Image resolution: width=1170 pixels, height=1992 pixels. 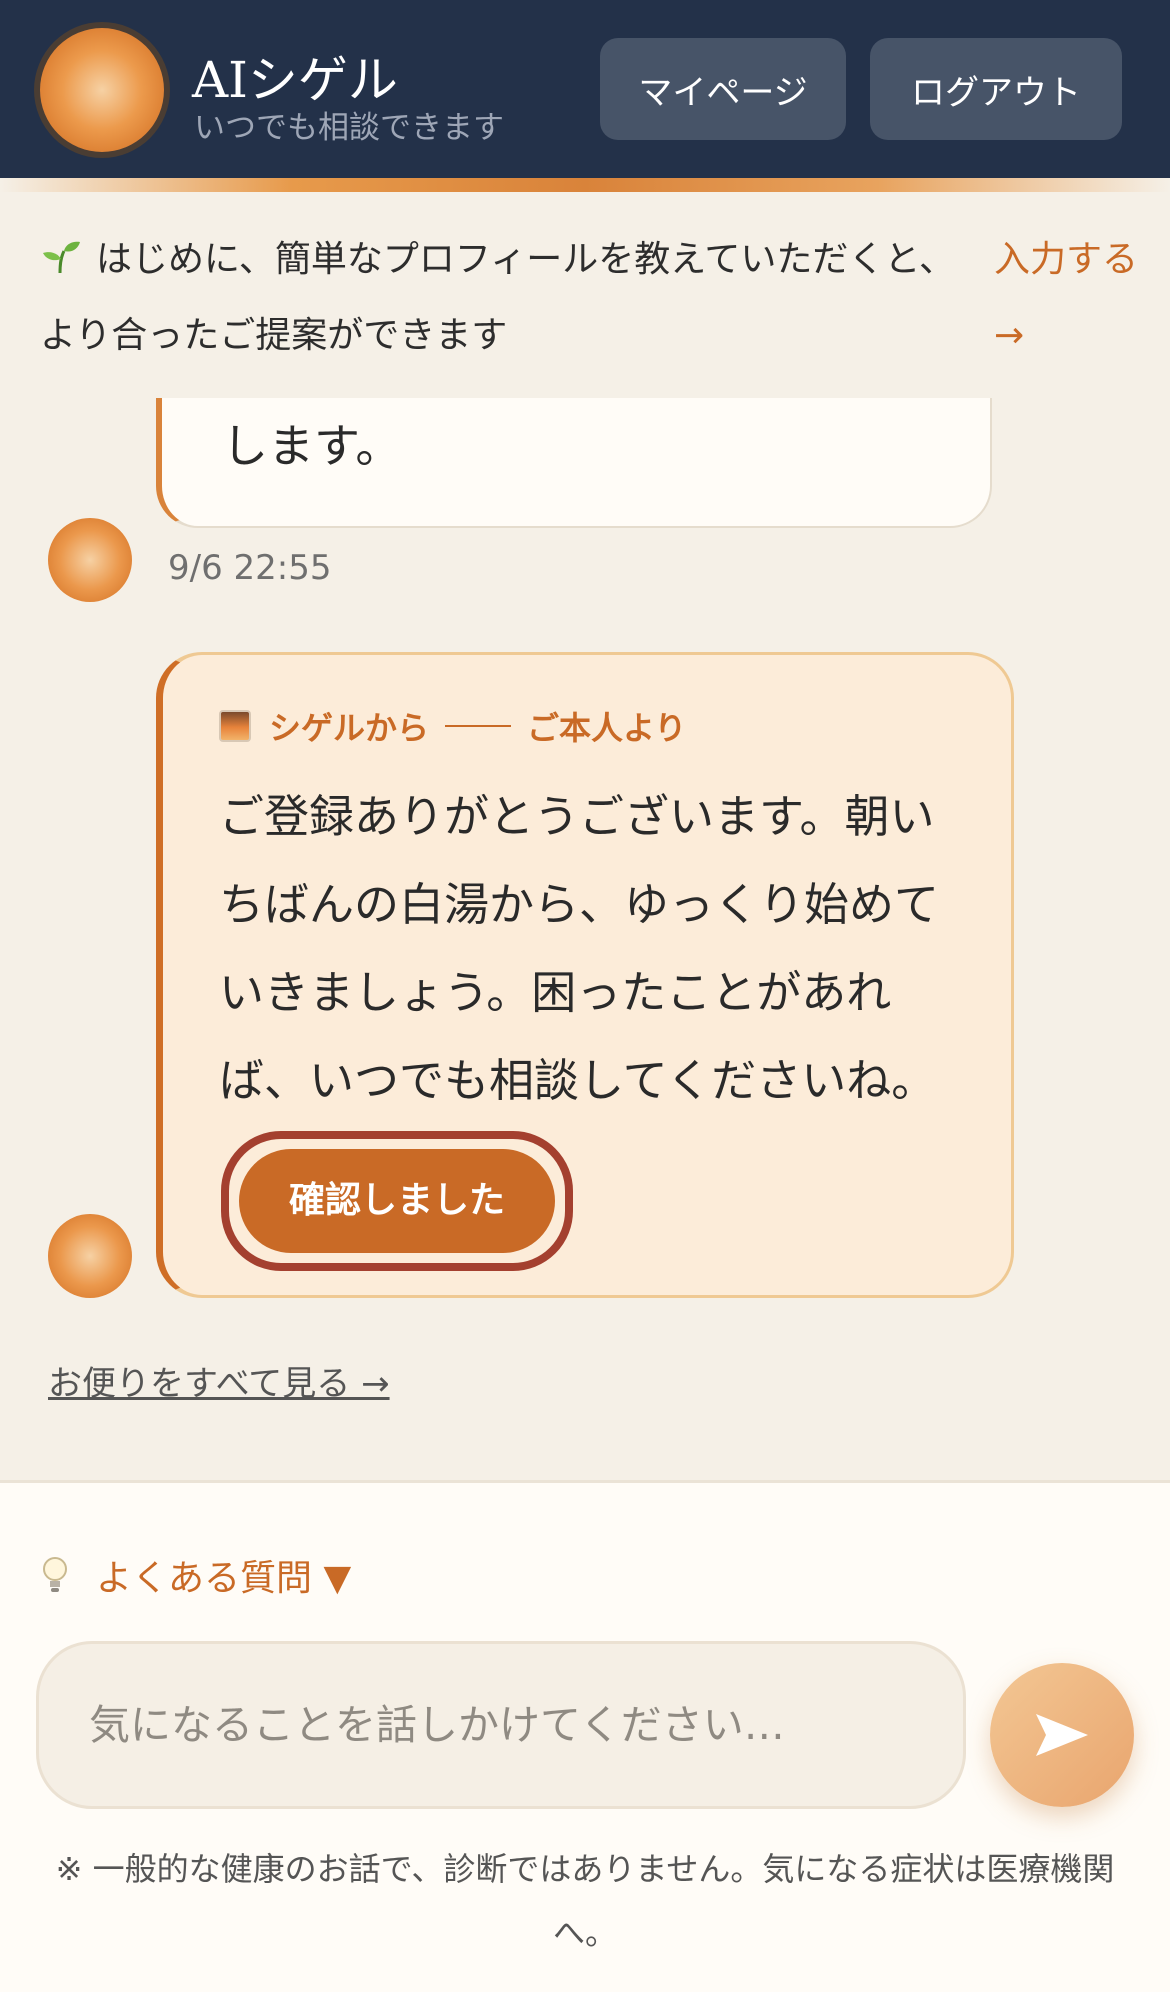 I want to click on letter-source-label: ご本人より, so click(x=607, y=728).